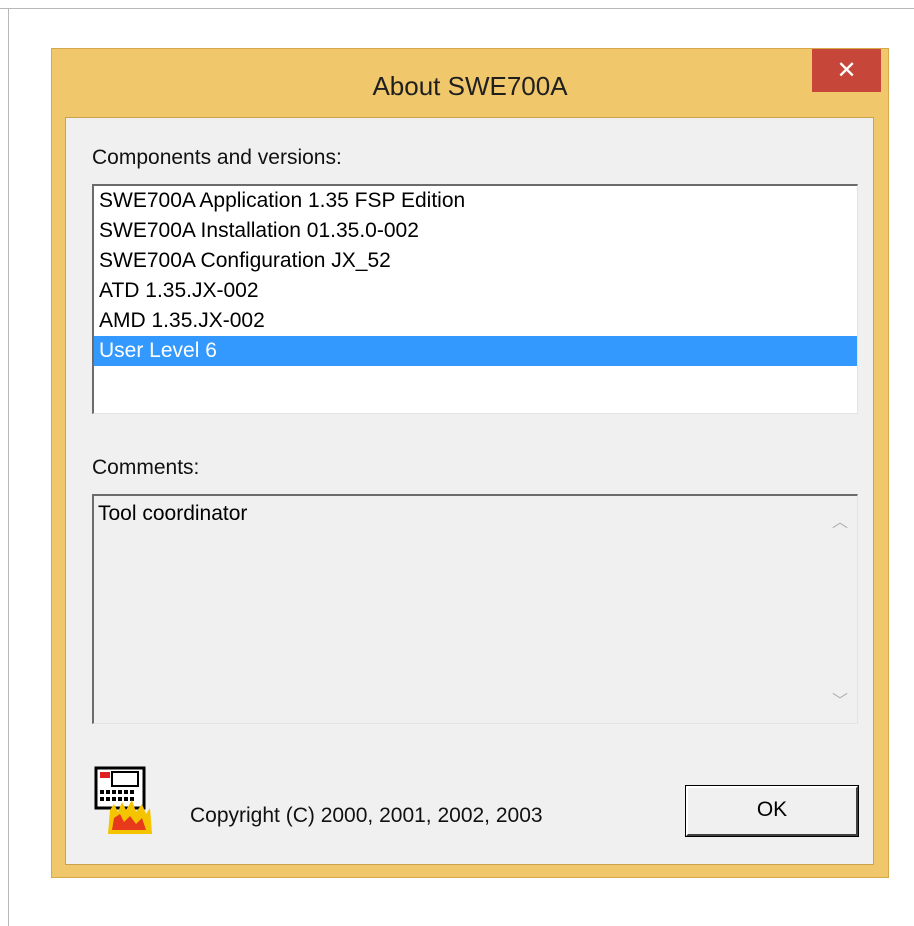 This screenshot has width=914, height=926. I want to click on close-button: ✕, so click(846, 70).